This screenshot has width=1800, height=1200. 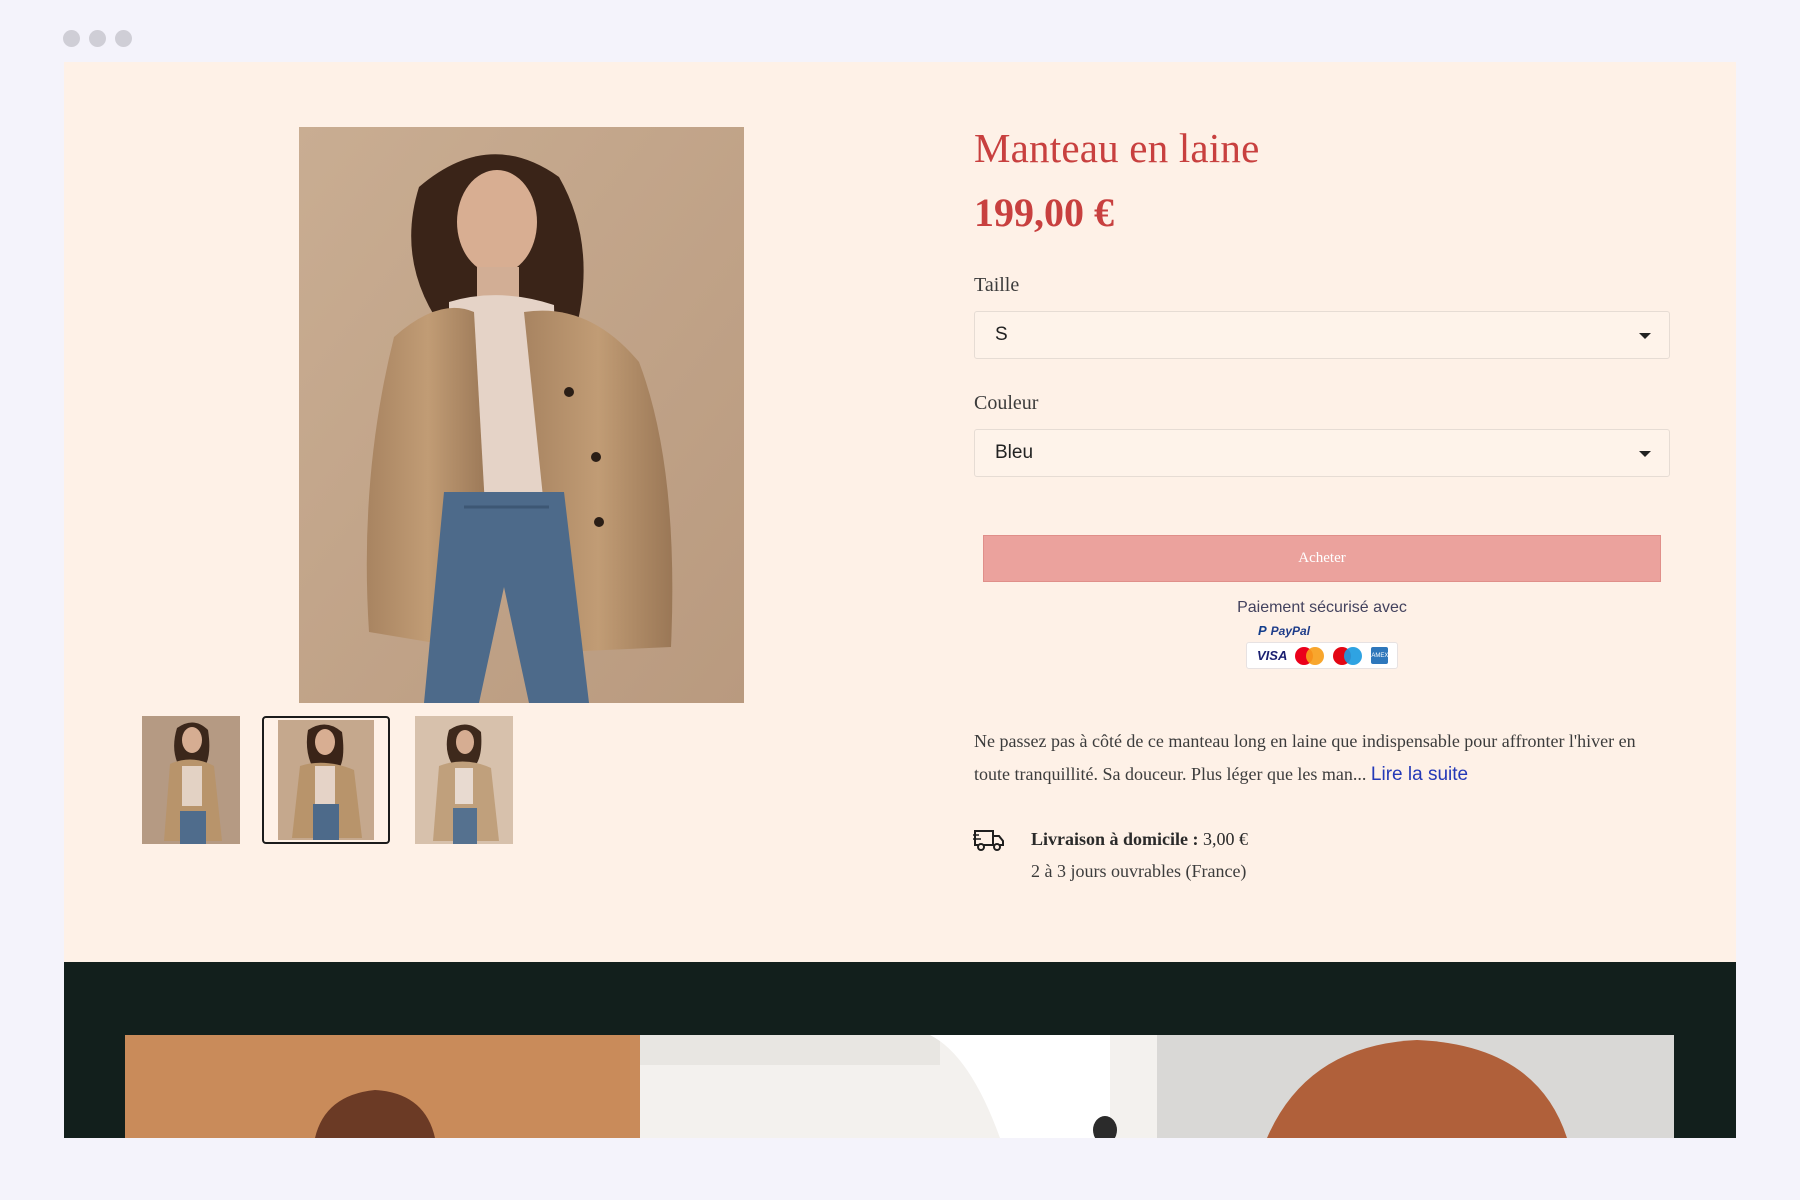 I want to click on window-controls, so click(x=97, y=38).